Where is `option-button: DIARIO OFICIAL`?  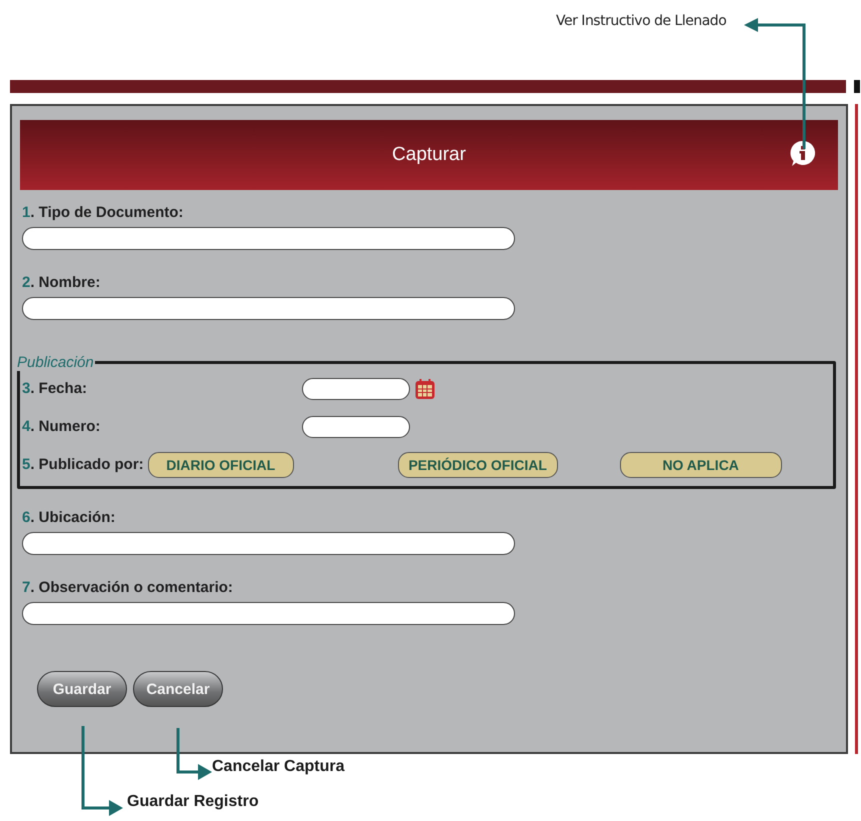
option-button: DIARIO OFICIAL is located at coordinates (221, 465).